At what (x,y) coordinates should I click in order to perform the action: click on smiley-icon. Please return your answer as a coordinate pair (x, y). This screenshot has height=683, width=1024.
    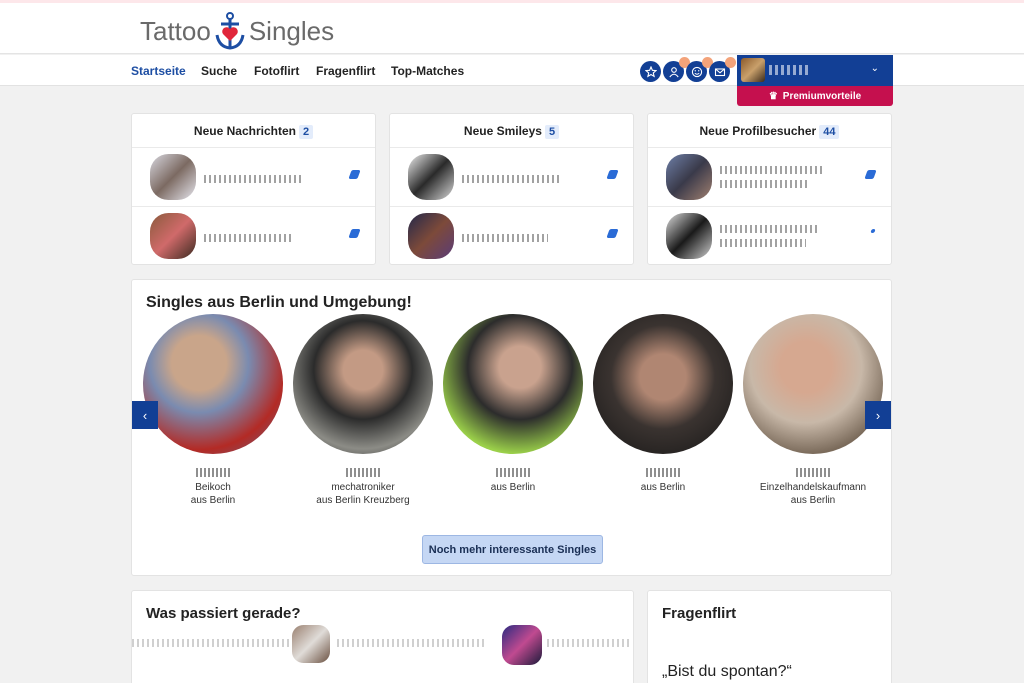
    Looking at the image, I should click on (696, 71).